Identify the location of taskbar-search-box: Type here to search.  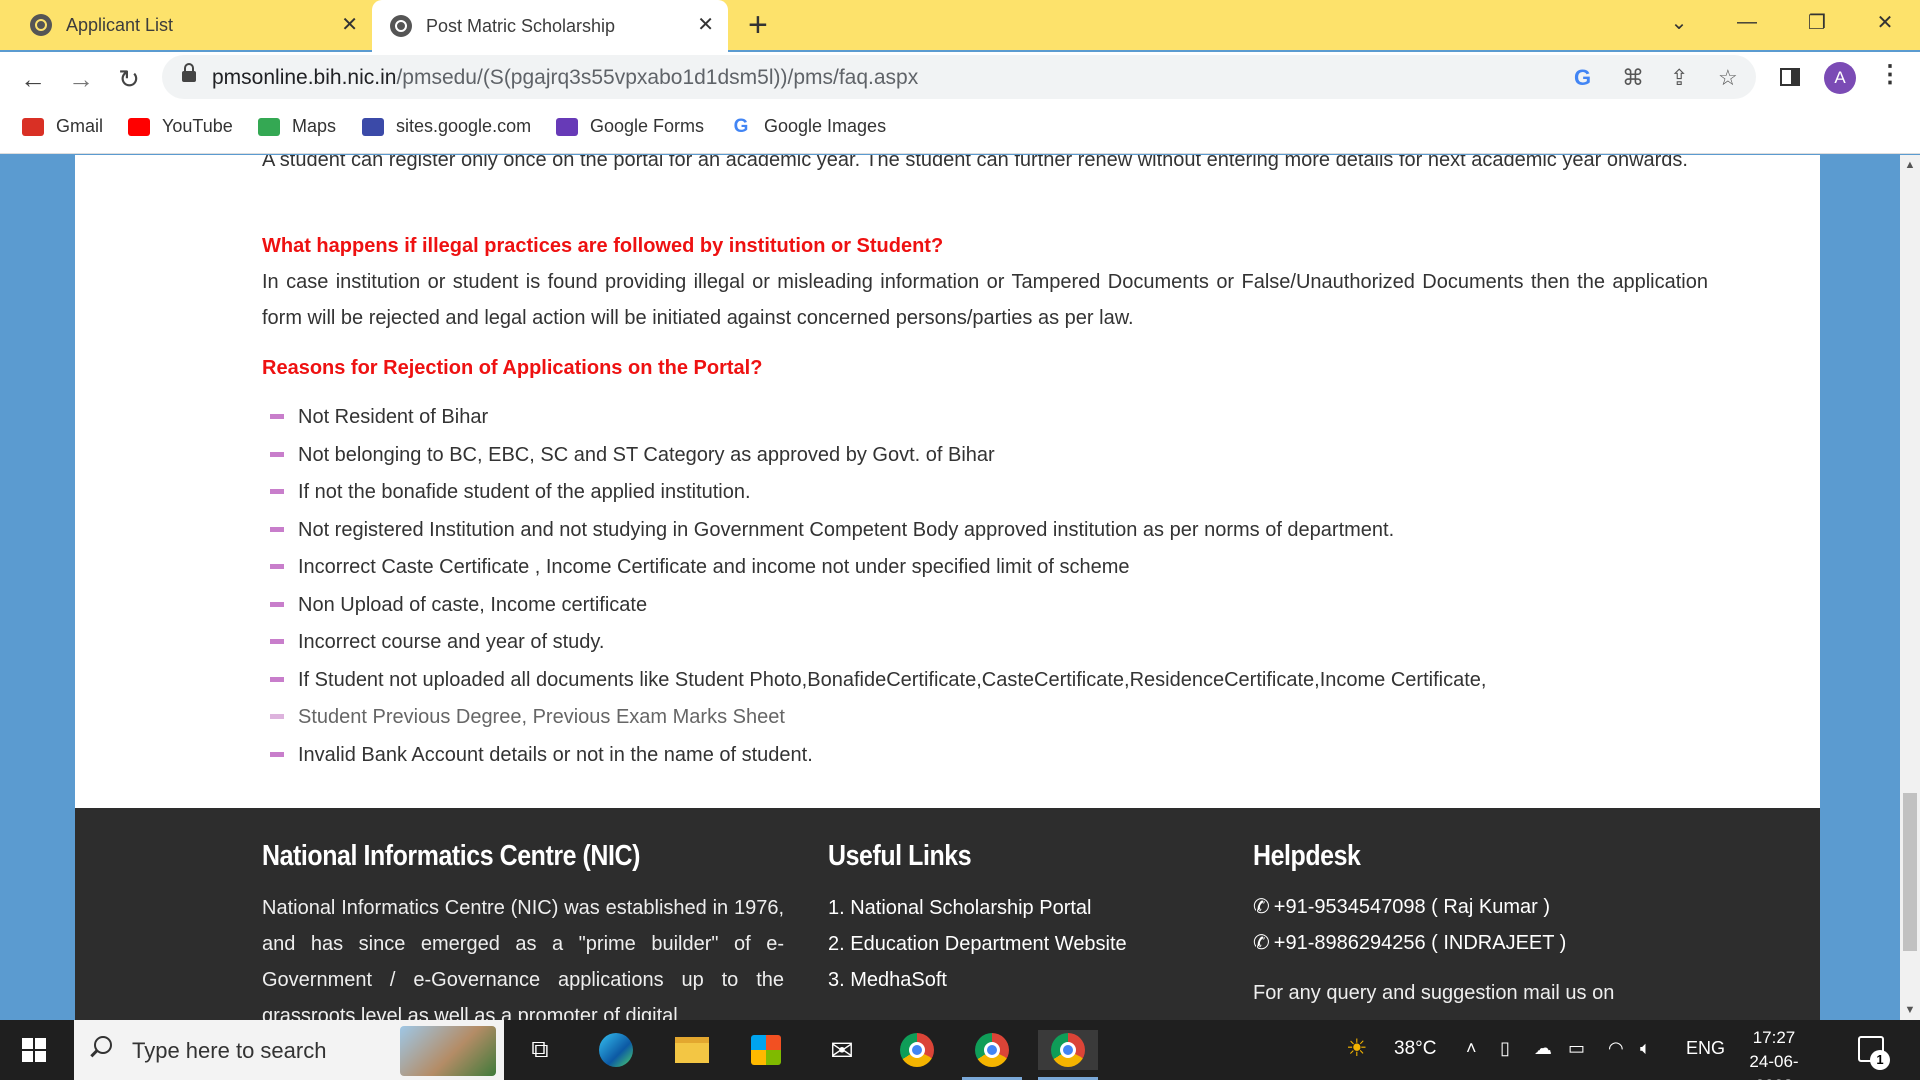
(289, 1050).